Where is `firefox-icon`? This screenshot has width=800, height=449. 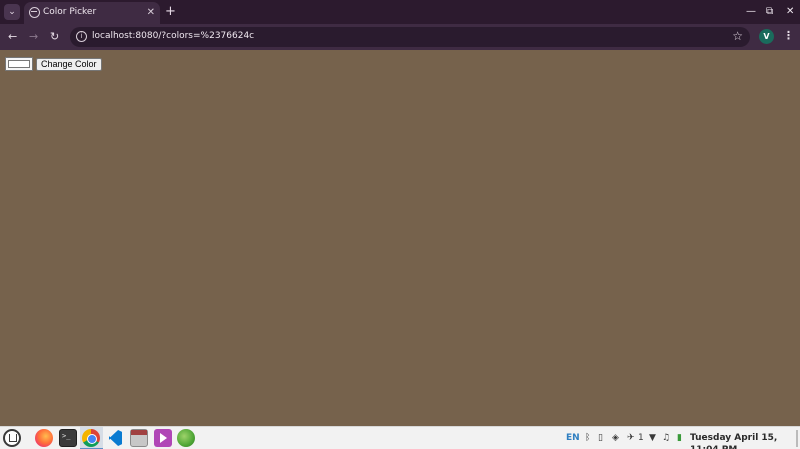 firefox-icon is located at coordinates (44, 438).